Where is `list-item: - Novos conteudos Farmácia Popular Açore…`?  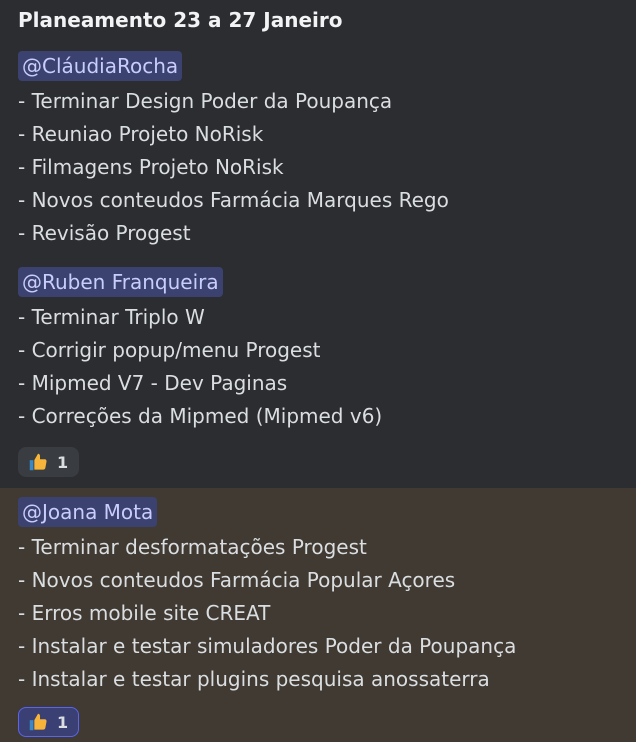 list-item: - Novos conteudos Farmácia Popular Açore… is located at coordinates (237, 580).